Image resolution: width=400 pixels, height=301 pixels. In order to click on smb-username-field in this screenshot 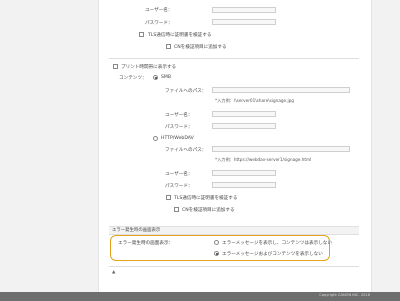, I will do `click(244, 114)`.